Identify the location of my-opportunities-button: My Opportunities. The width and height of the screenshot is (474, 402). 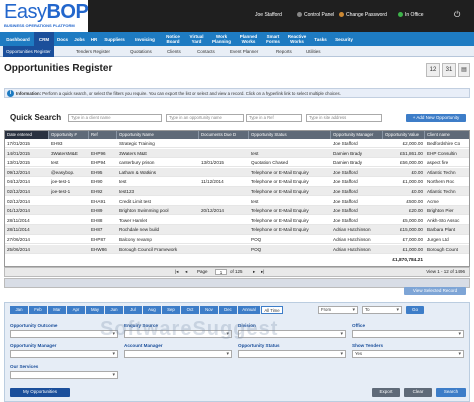
(40, 392).